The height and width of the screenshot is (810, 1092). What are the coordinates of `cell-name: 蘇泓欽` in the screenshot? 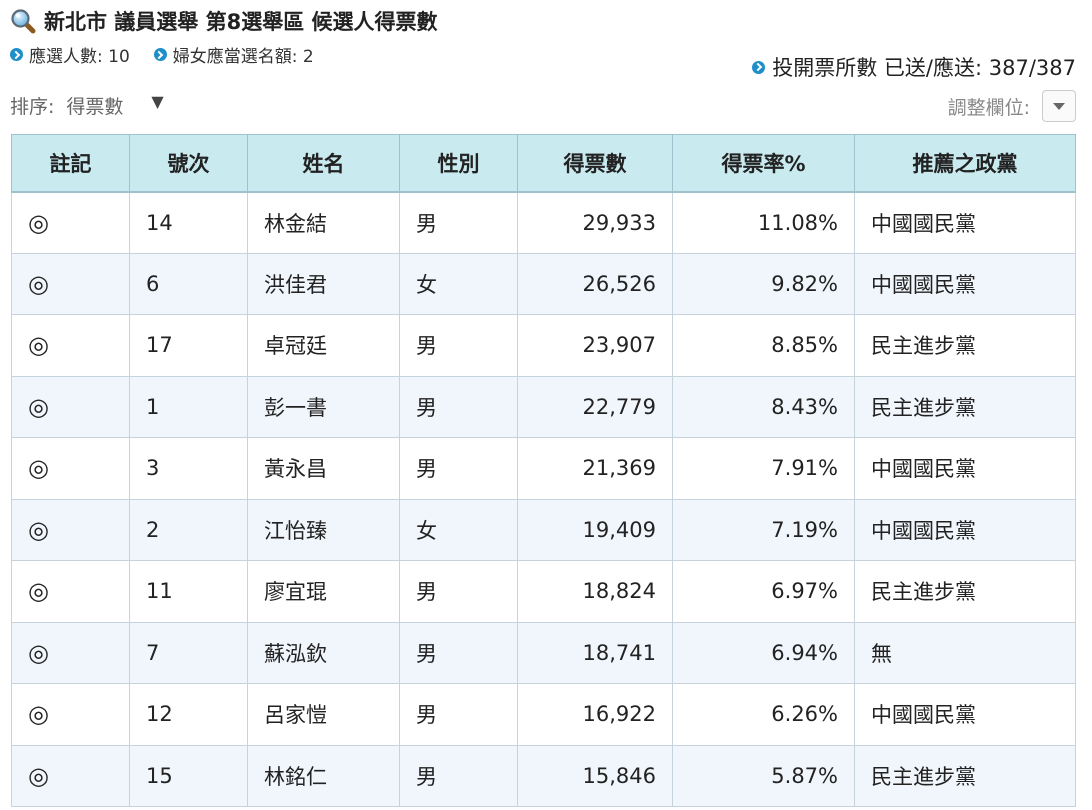 It's located at (323, 652).